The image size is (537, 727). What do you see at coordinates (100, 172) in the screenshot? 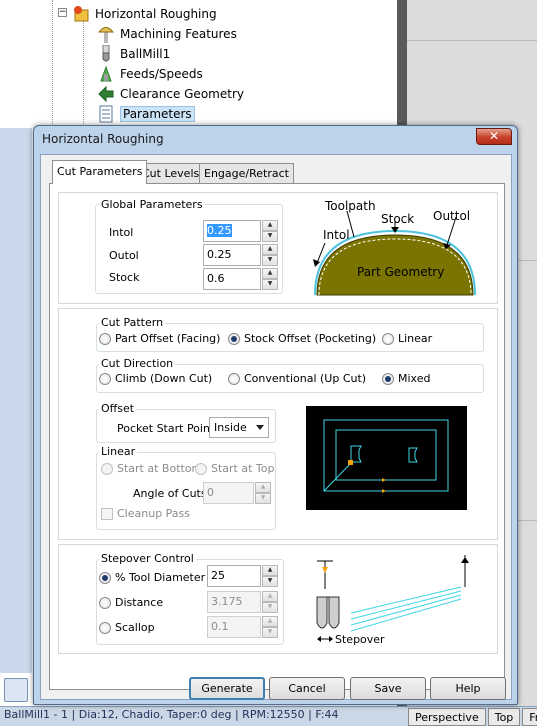
I see `tab-cut-parameters: Cut Parameters` at bounding box center [100, 172].